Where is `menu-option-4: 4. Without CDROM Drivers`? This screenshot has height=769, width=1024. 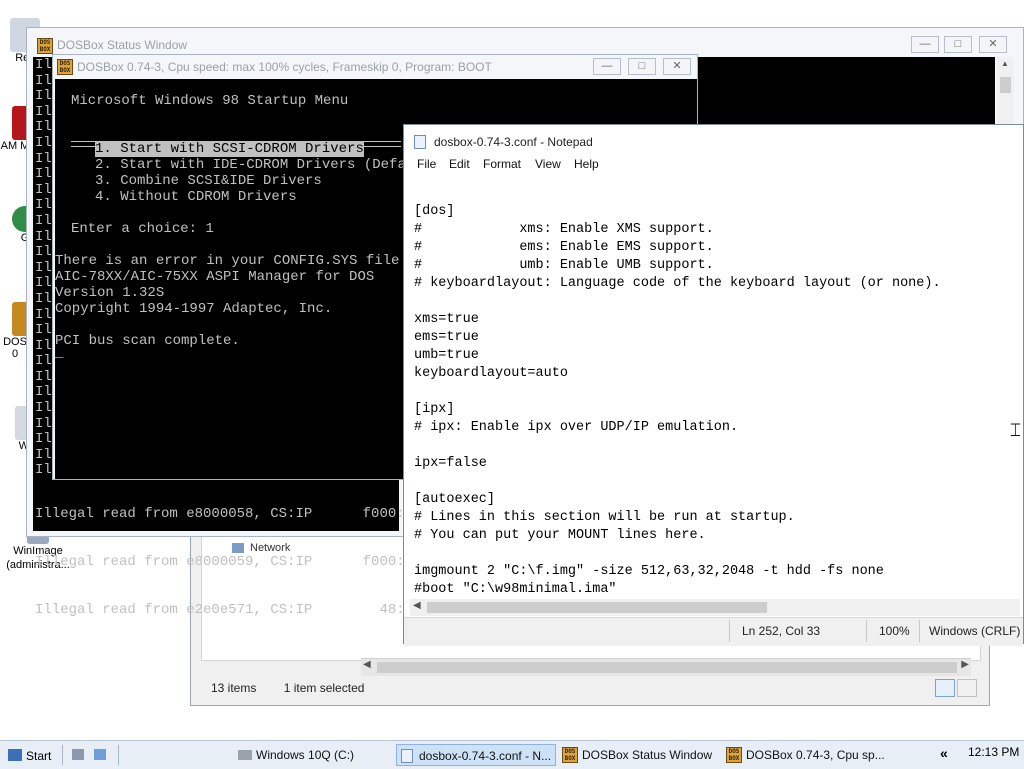
menu-option-4: 4. Without CDROM Drivers is located at coordinates (196, 197).